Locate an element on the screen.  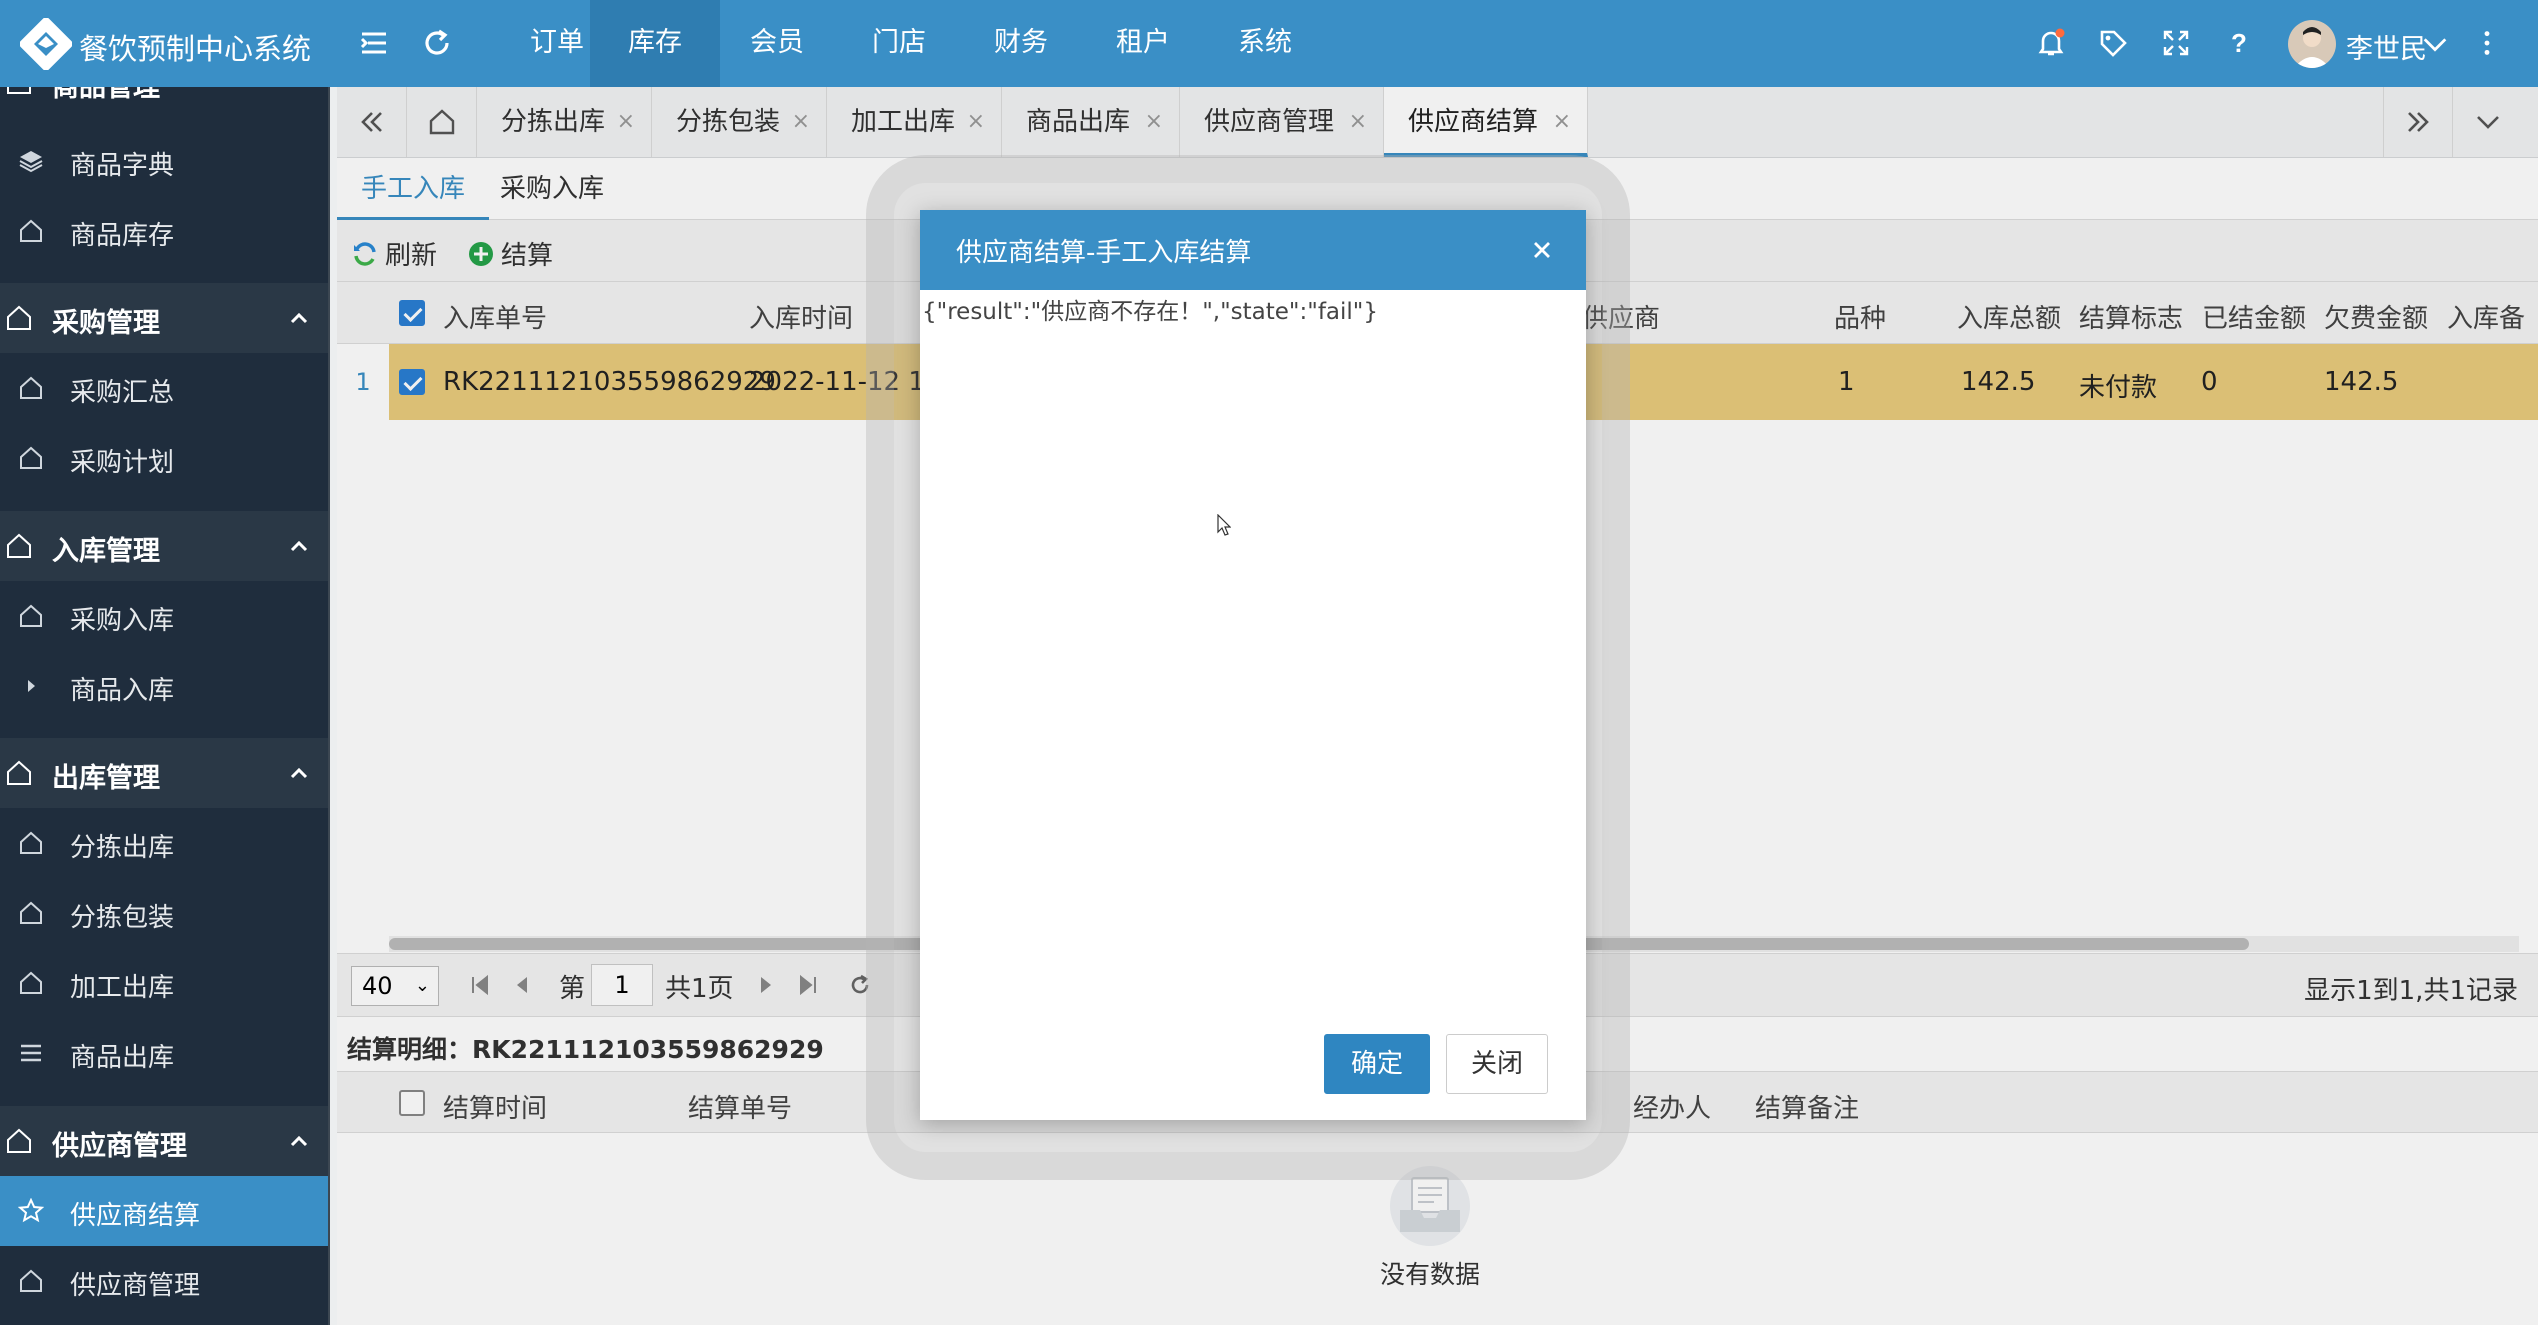
star-icon is located at coordinates (31, 1210).